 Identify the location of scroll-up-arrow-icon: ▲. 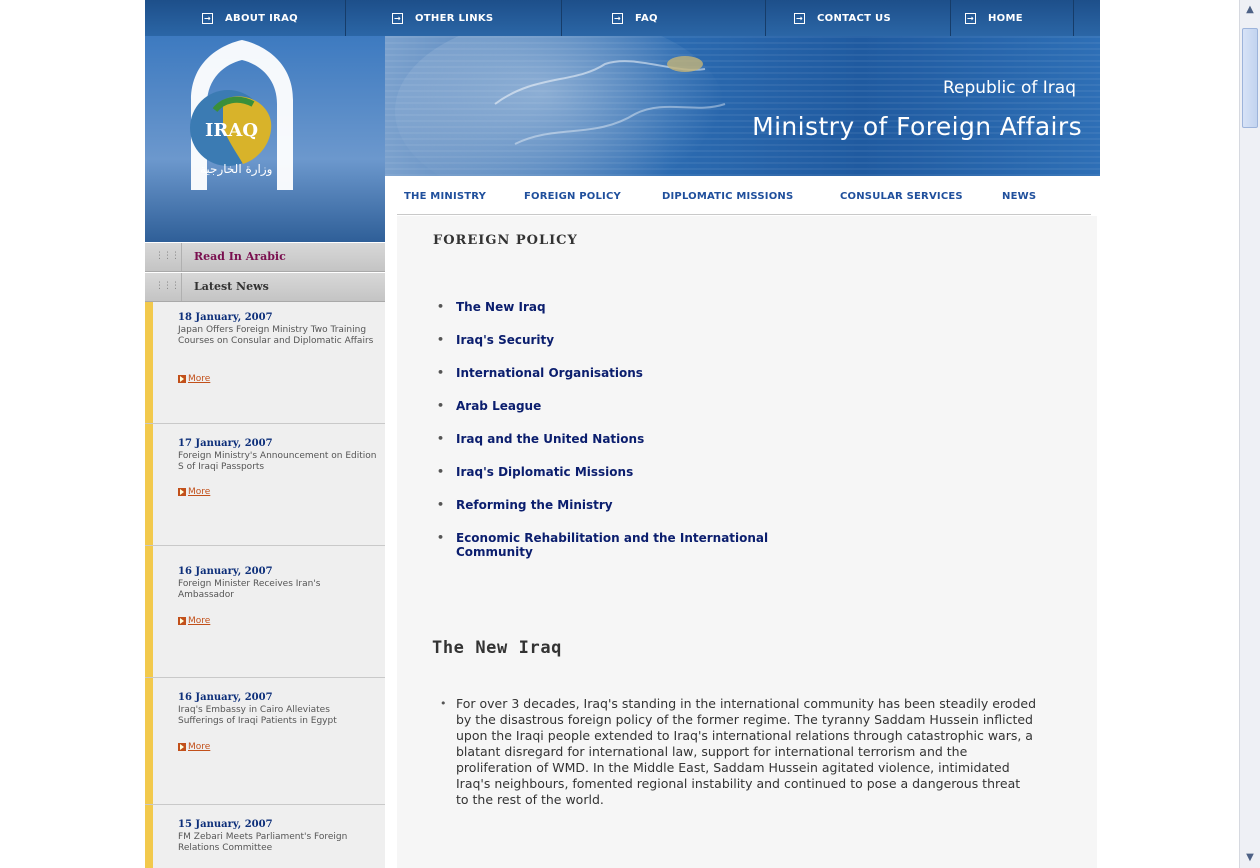
(1250, 10).